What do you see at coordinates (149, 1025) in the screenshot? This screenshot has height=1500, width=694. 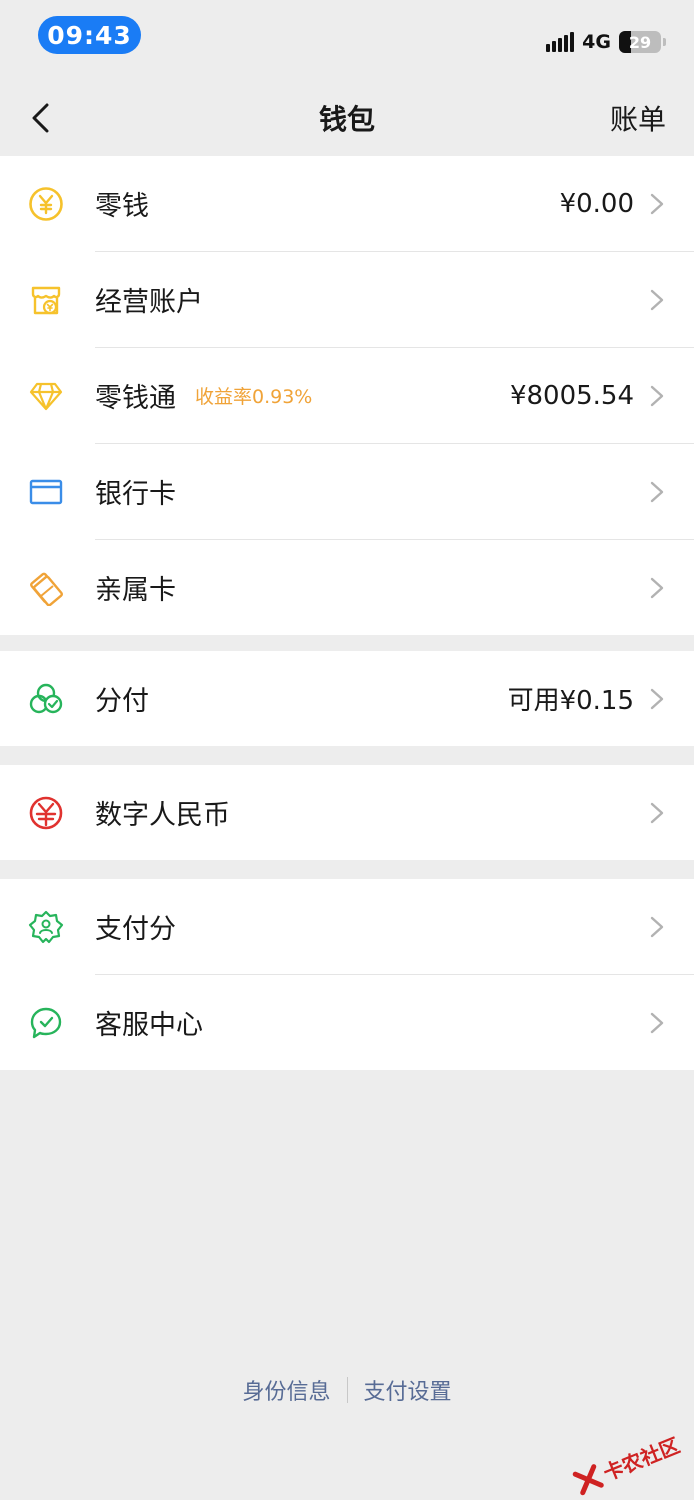 I see `row-label: 客服中心` at bounding box center [149, 1025].